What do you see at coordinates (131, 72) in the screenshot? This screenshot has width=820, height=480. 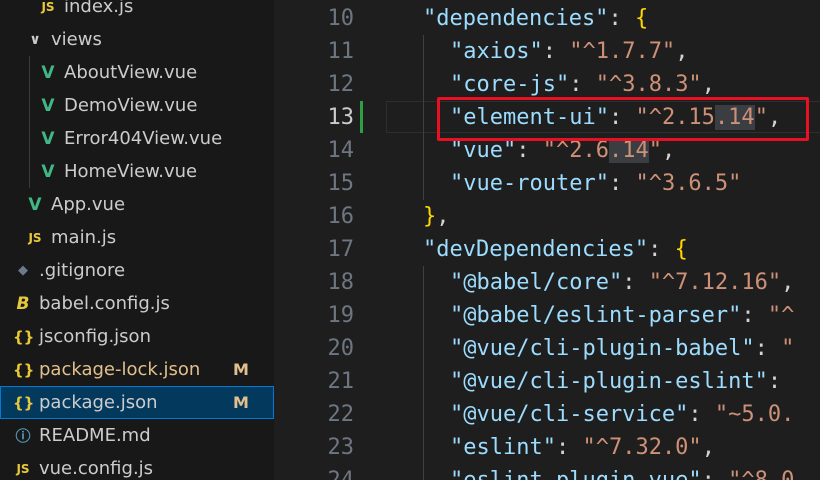 I see `file-label: AboutView.vue` at bounding box center [131, 72].